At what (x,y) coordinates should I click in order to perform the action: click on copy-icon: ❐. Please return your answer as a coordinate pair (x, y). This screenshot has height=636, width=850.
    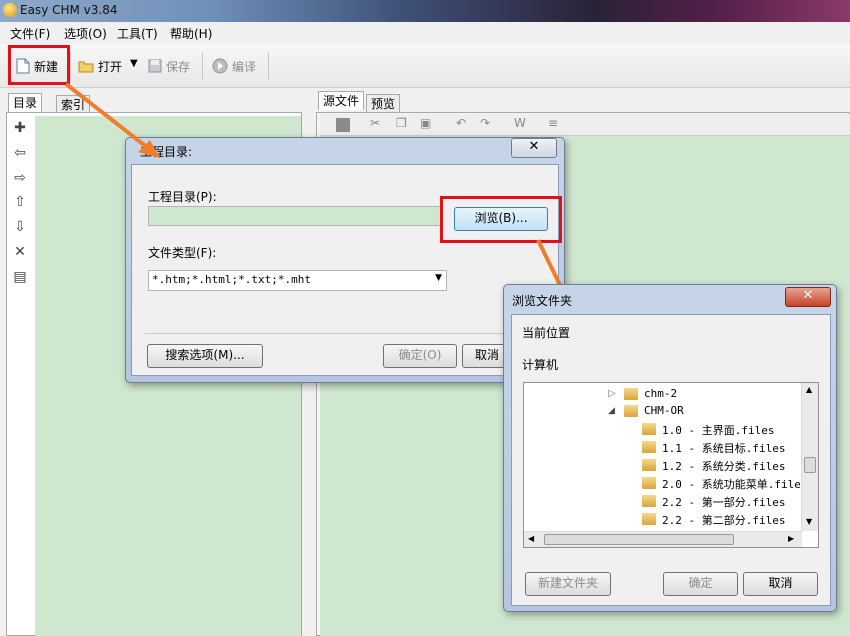
    Looking at the image, I should click on (401, 123).